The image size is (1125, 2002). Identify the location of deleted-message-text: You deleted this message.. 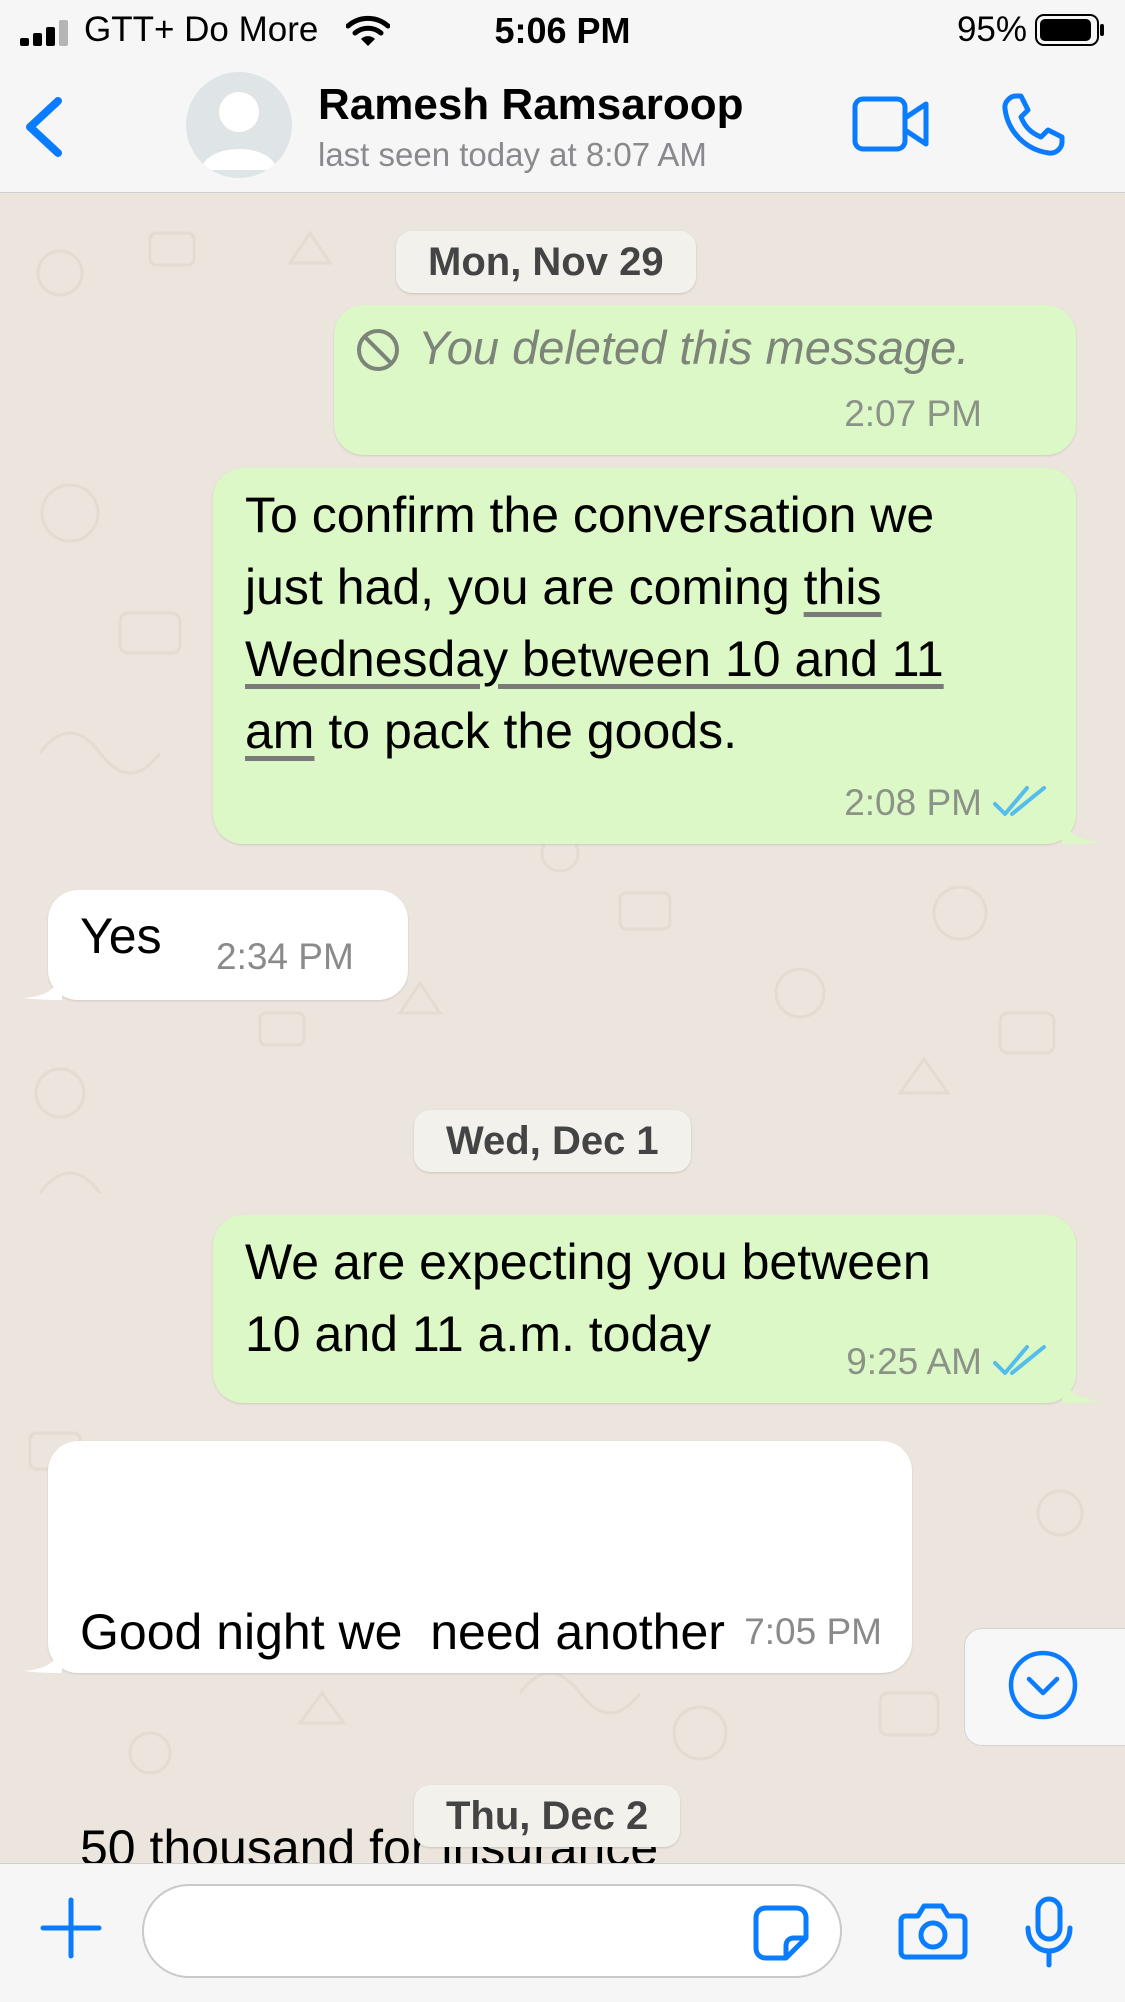
(694, 347).